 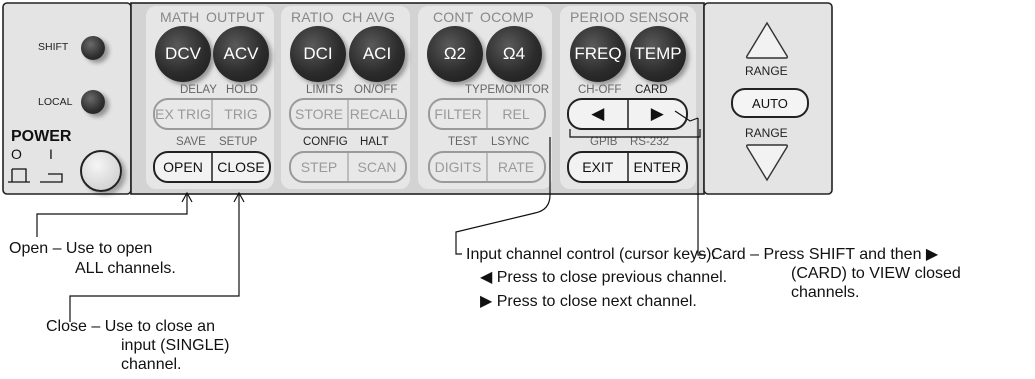 I want to click on close-annotation-line-3: channel., so click(x=151, y=364).